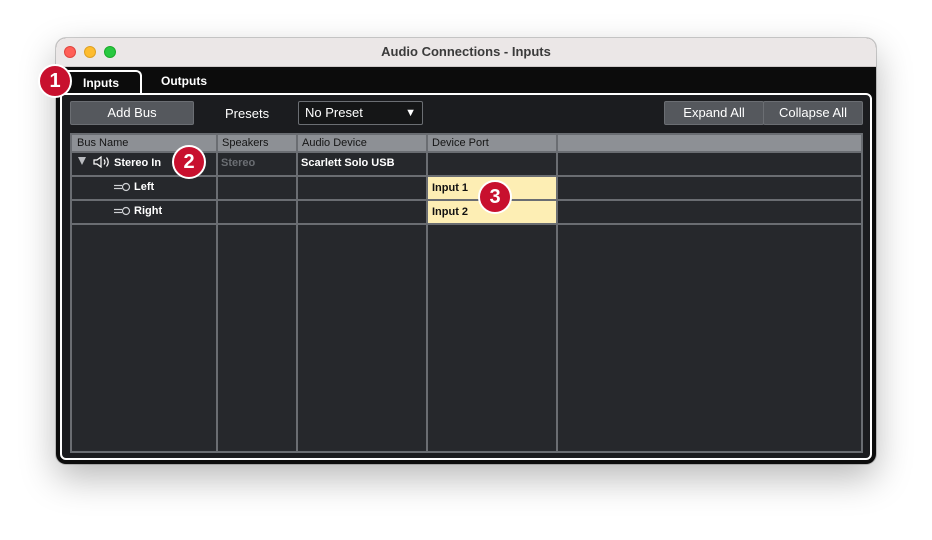 The height and width of the screenshot is (540, 932). Describe the element at coordinates (813, 113) in the screenshot. I see `collapse-all-button: Collapse All` at that location.